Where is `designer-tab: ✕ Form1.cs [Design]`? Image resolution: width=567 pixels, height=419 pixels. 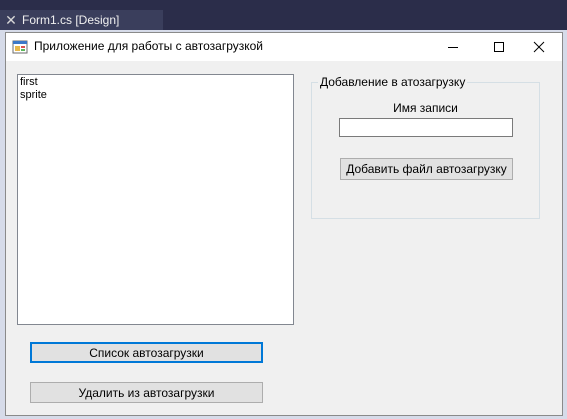 designer-tab: ✕ Form1.cs [Design] is located at coordinates (81, 20).